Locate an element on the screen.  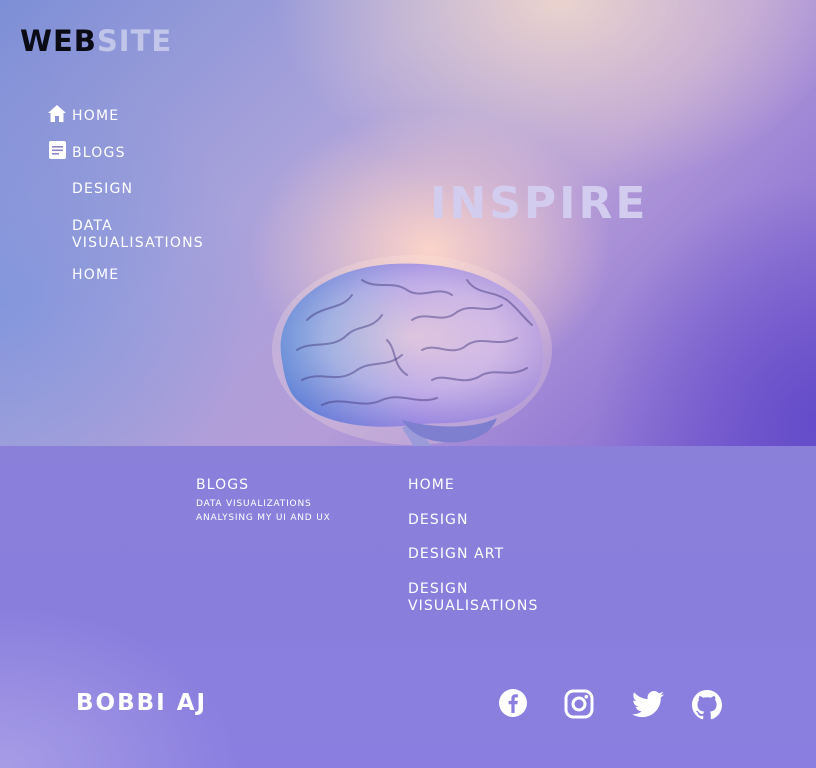
site-logo: WEBSITE is located at coordinates (96, 41).